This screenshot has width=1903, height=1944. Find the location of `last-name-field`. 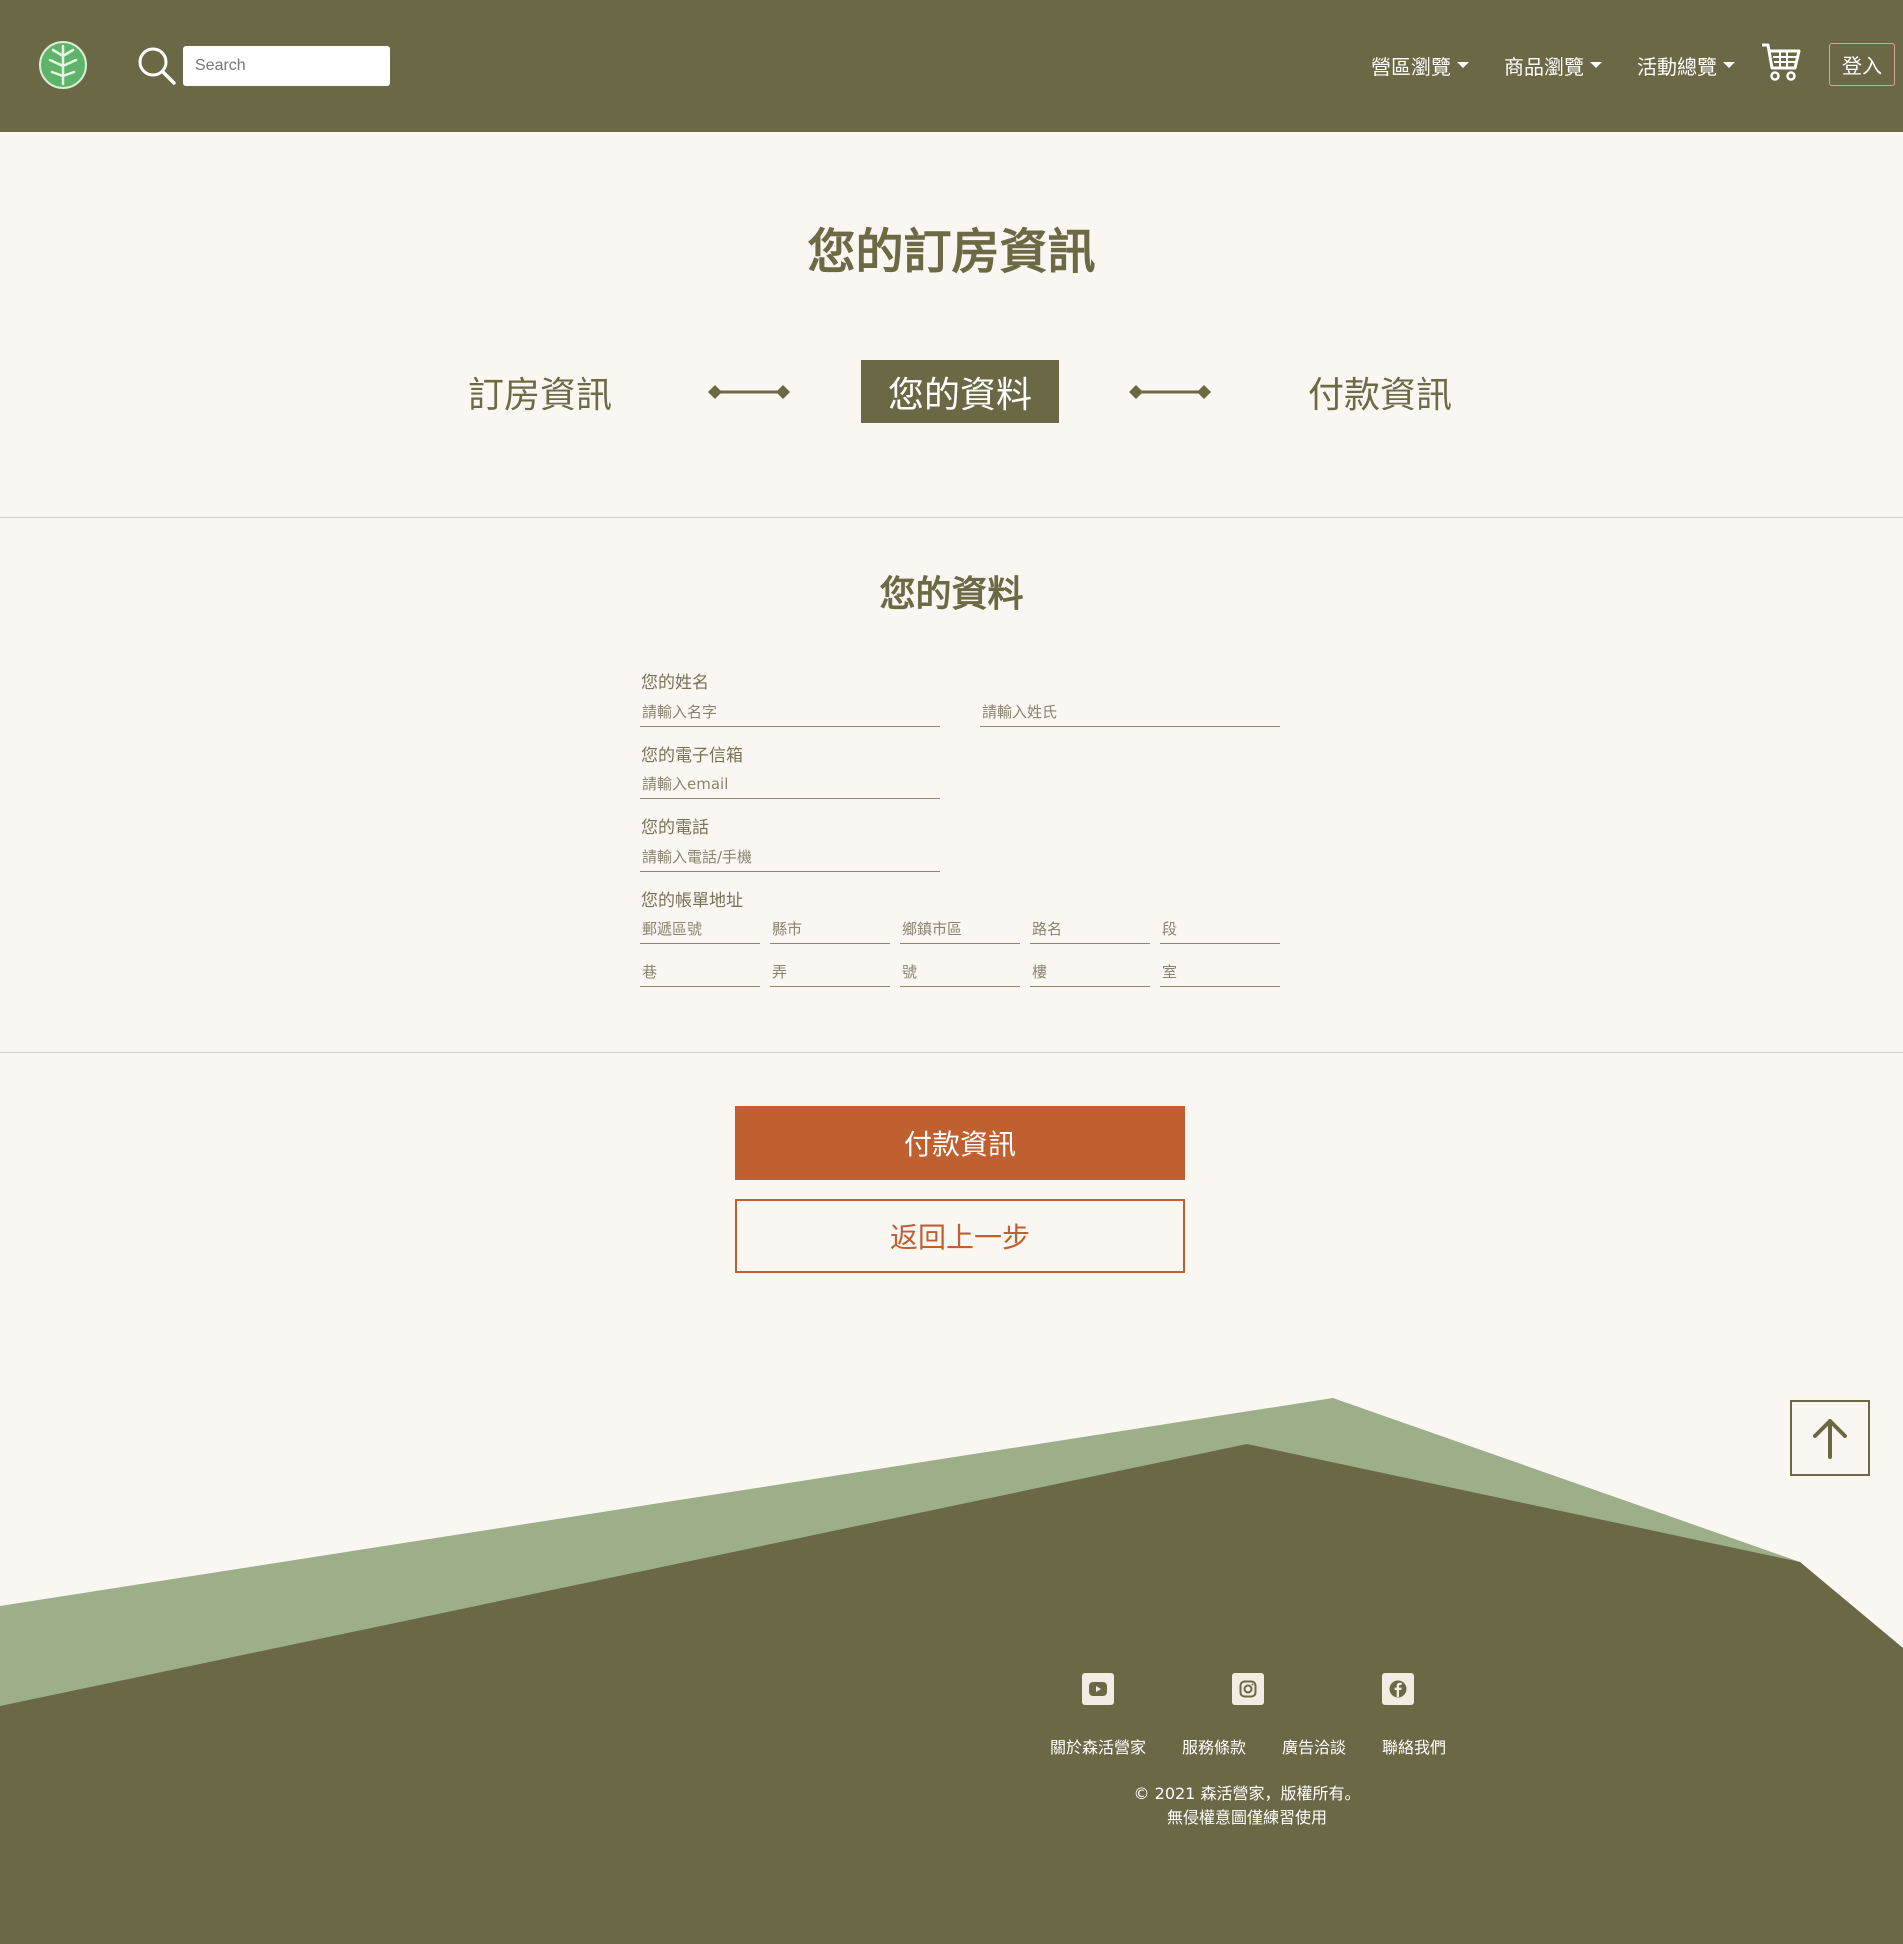

last-name-field is located at coordinates (1130, 712).